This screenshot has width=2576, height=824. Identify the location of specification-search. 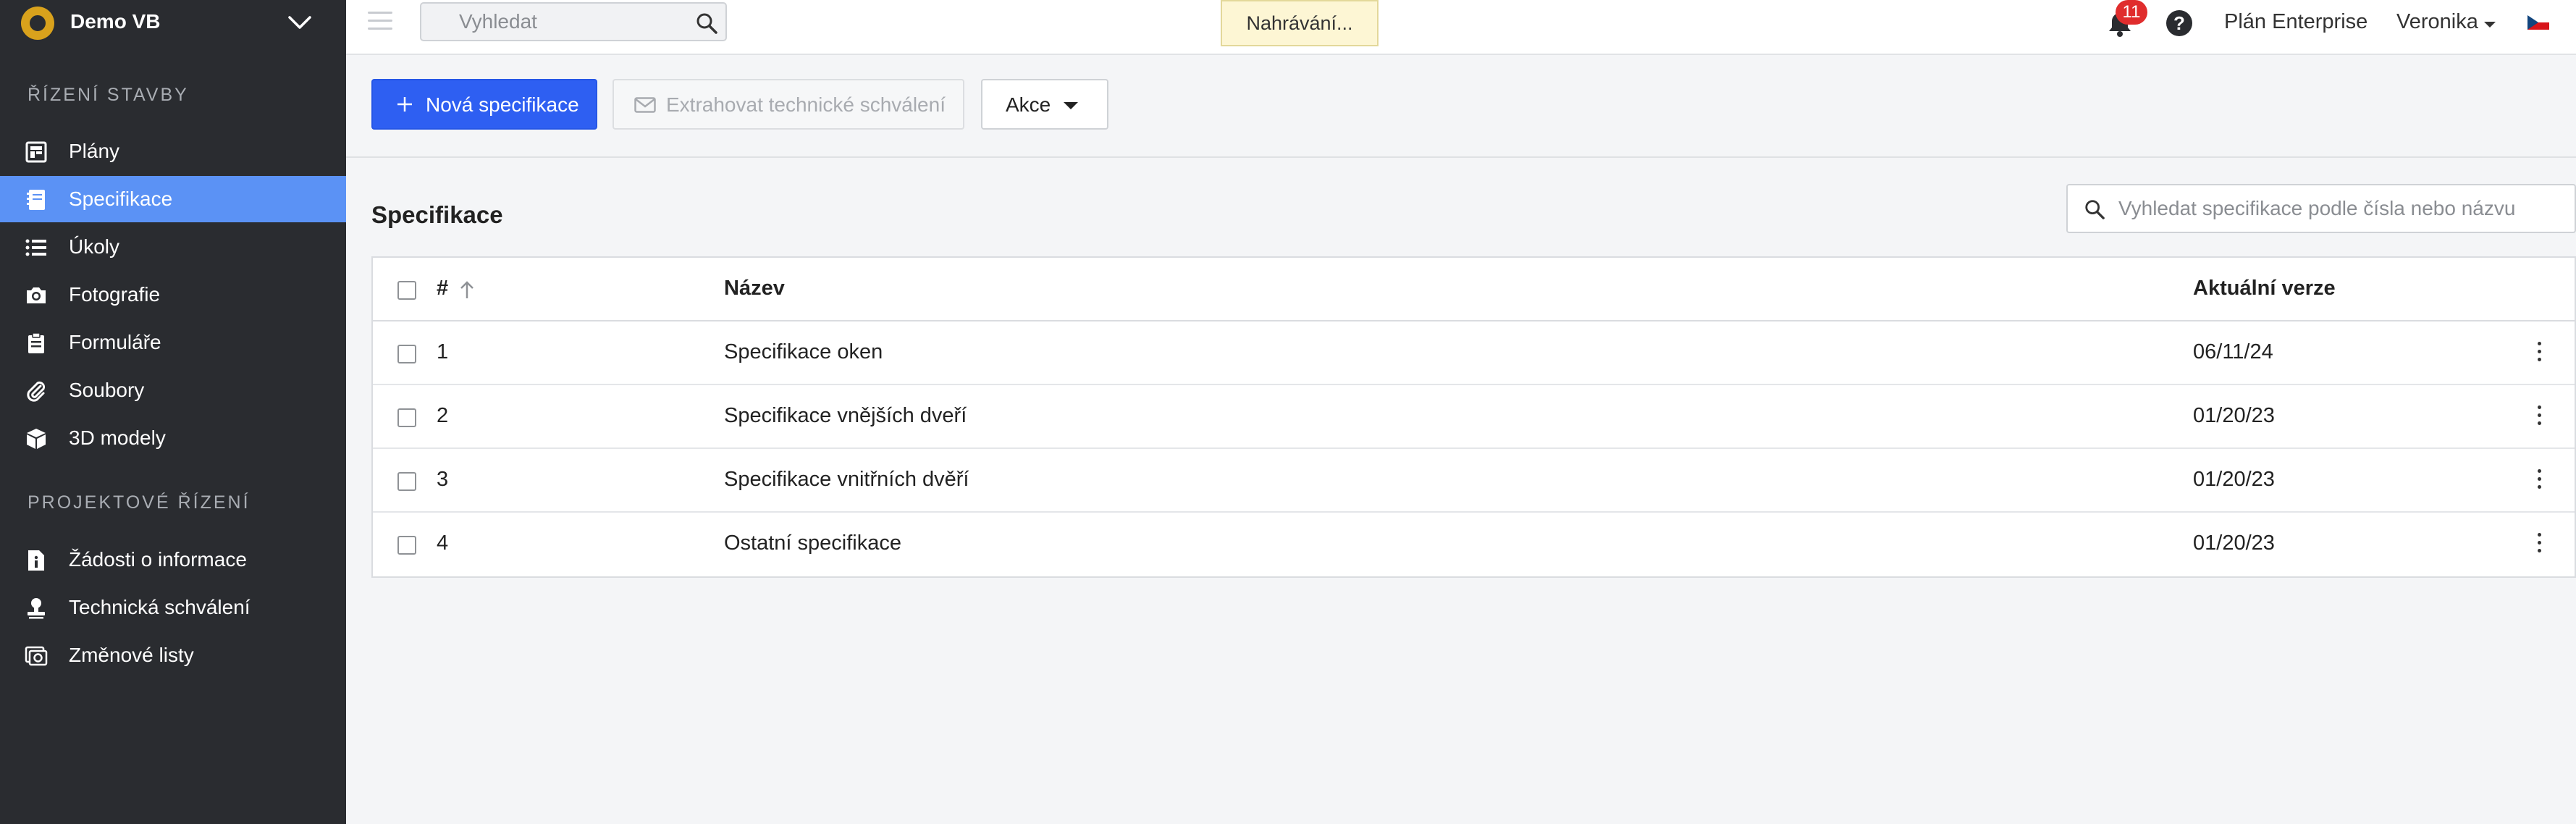
(2321, 208).